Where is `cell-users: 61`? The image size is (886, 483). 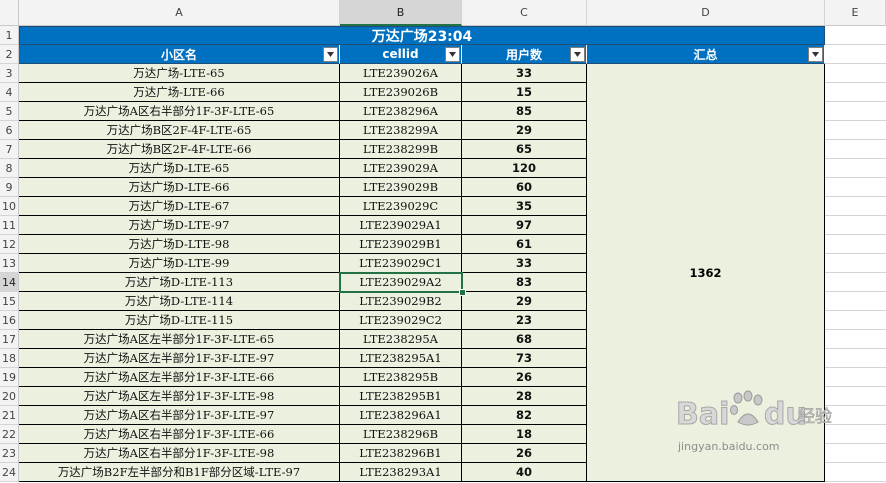 cell-users: 61 is located at coordinates (524, 244).